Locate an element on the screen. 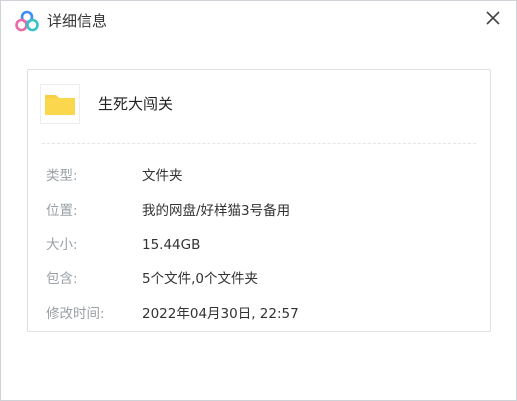 The width and height of the screenshot is (517, 401). title-bar: 详细信息 is located at coordinates (258, 21).